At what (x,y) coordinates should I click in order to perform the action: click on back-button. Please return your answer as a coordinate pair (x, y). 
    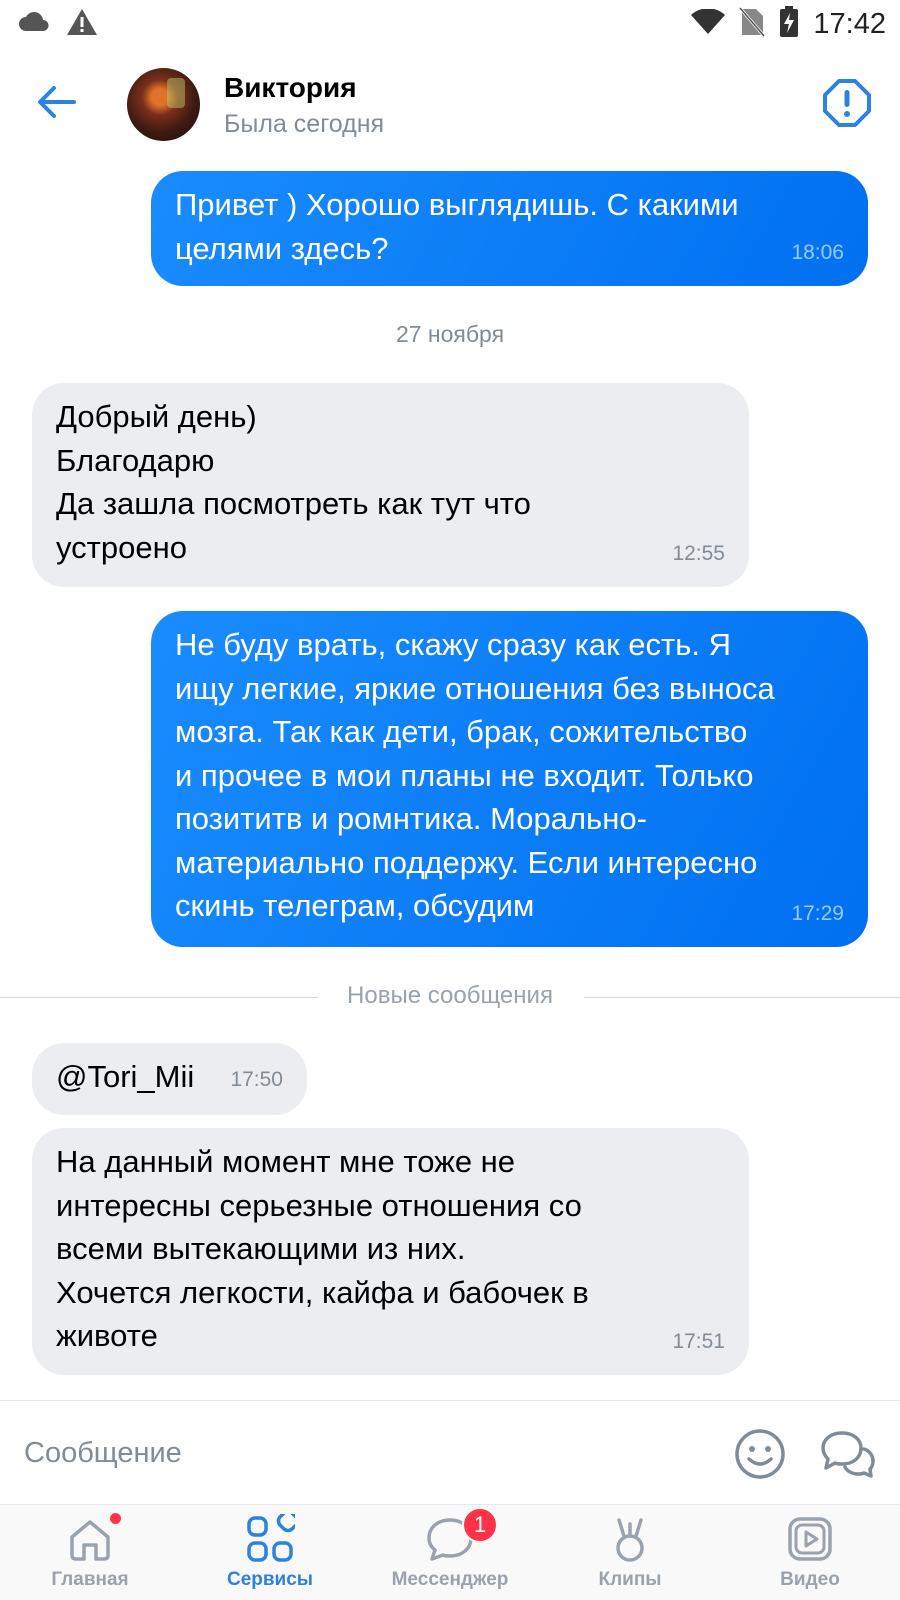
    Looking at the image, I should click on (56, 102).